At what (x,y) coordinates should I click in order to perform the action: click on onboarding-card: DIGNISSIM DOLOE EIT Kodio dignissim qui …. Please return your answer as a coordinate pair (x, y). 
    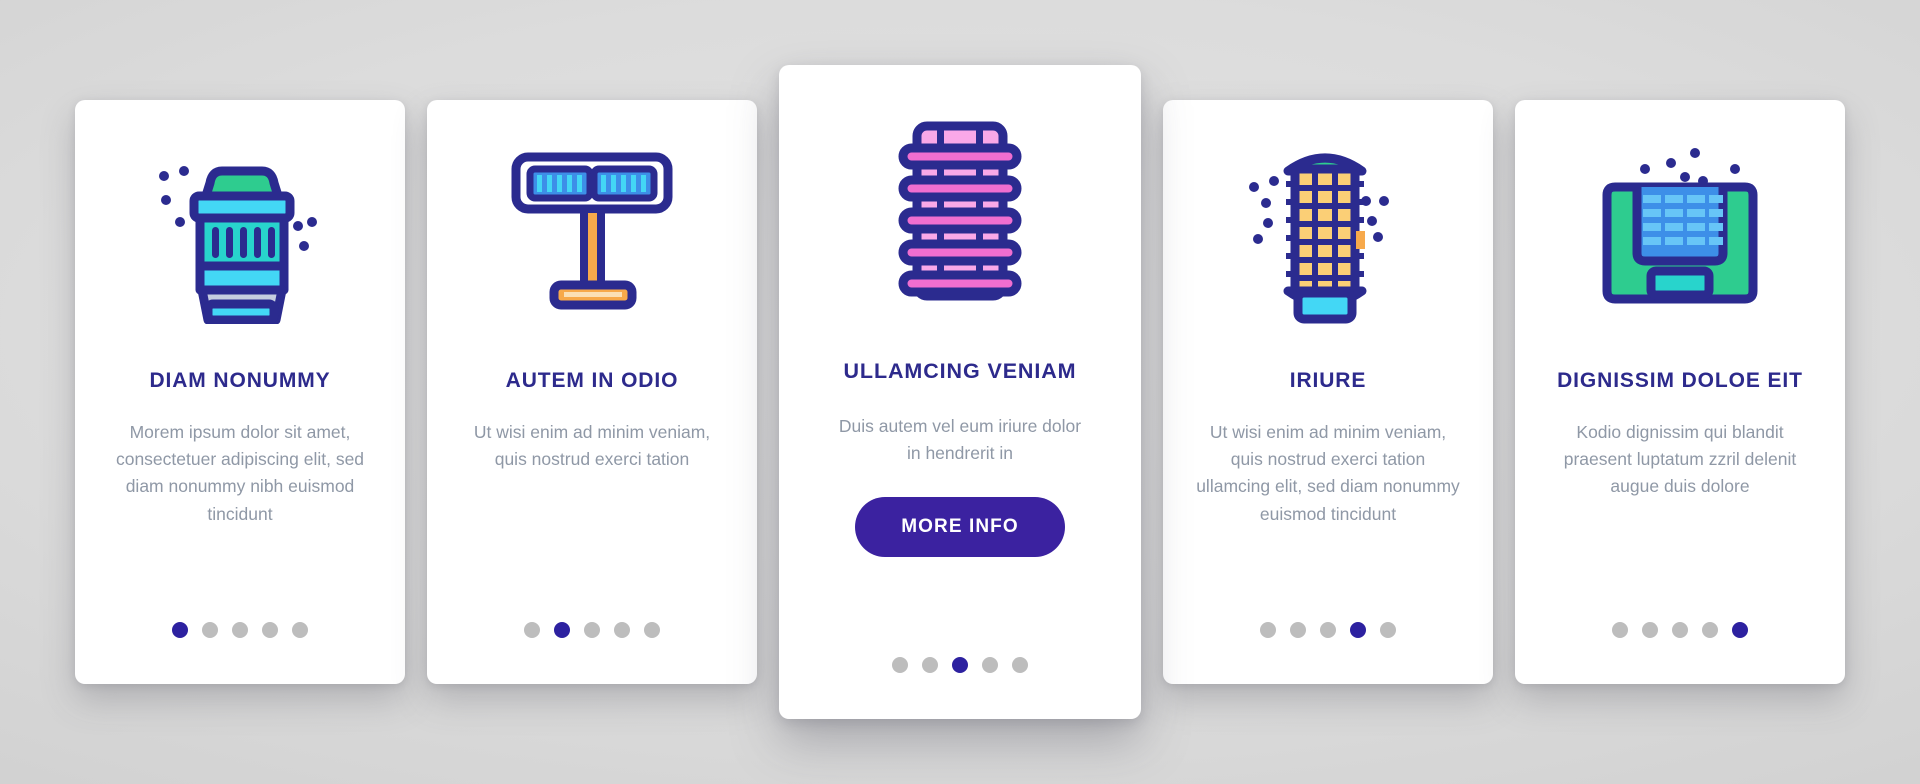
    Looking at the image, I should click on (1680, 392).